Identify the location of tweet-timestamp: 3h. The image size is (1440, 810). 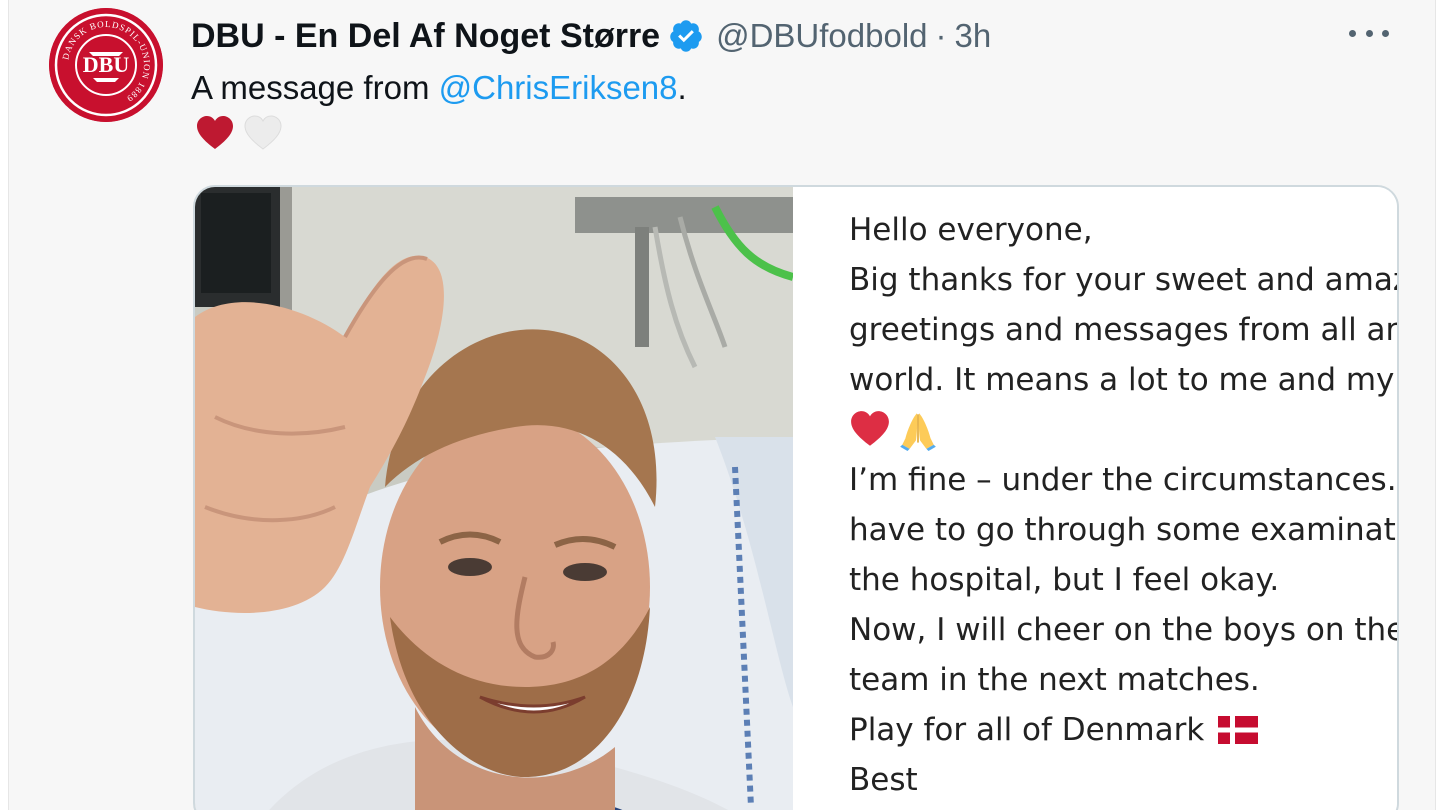
(973, 36).